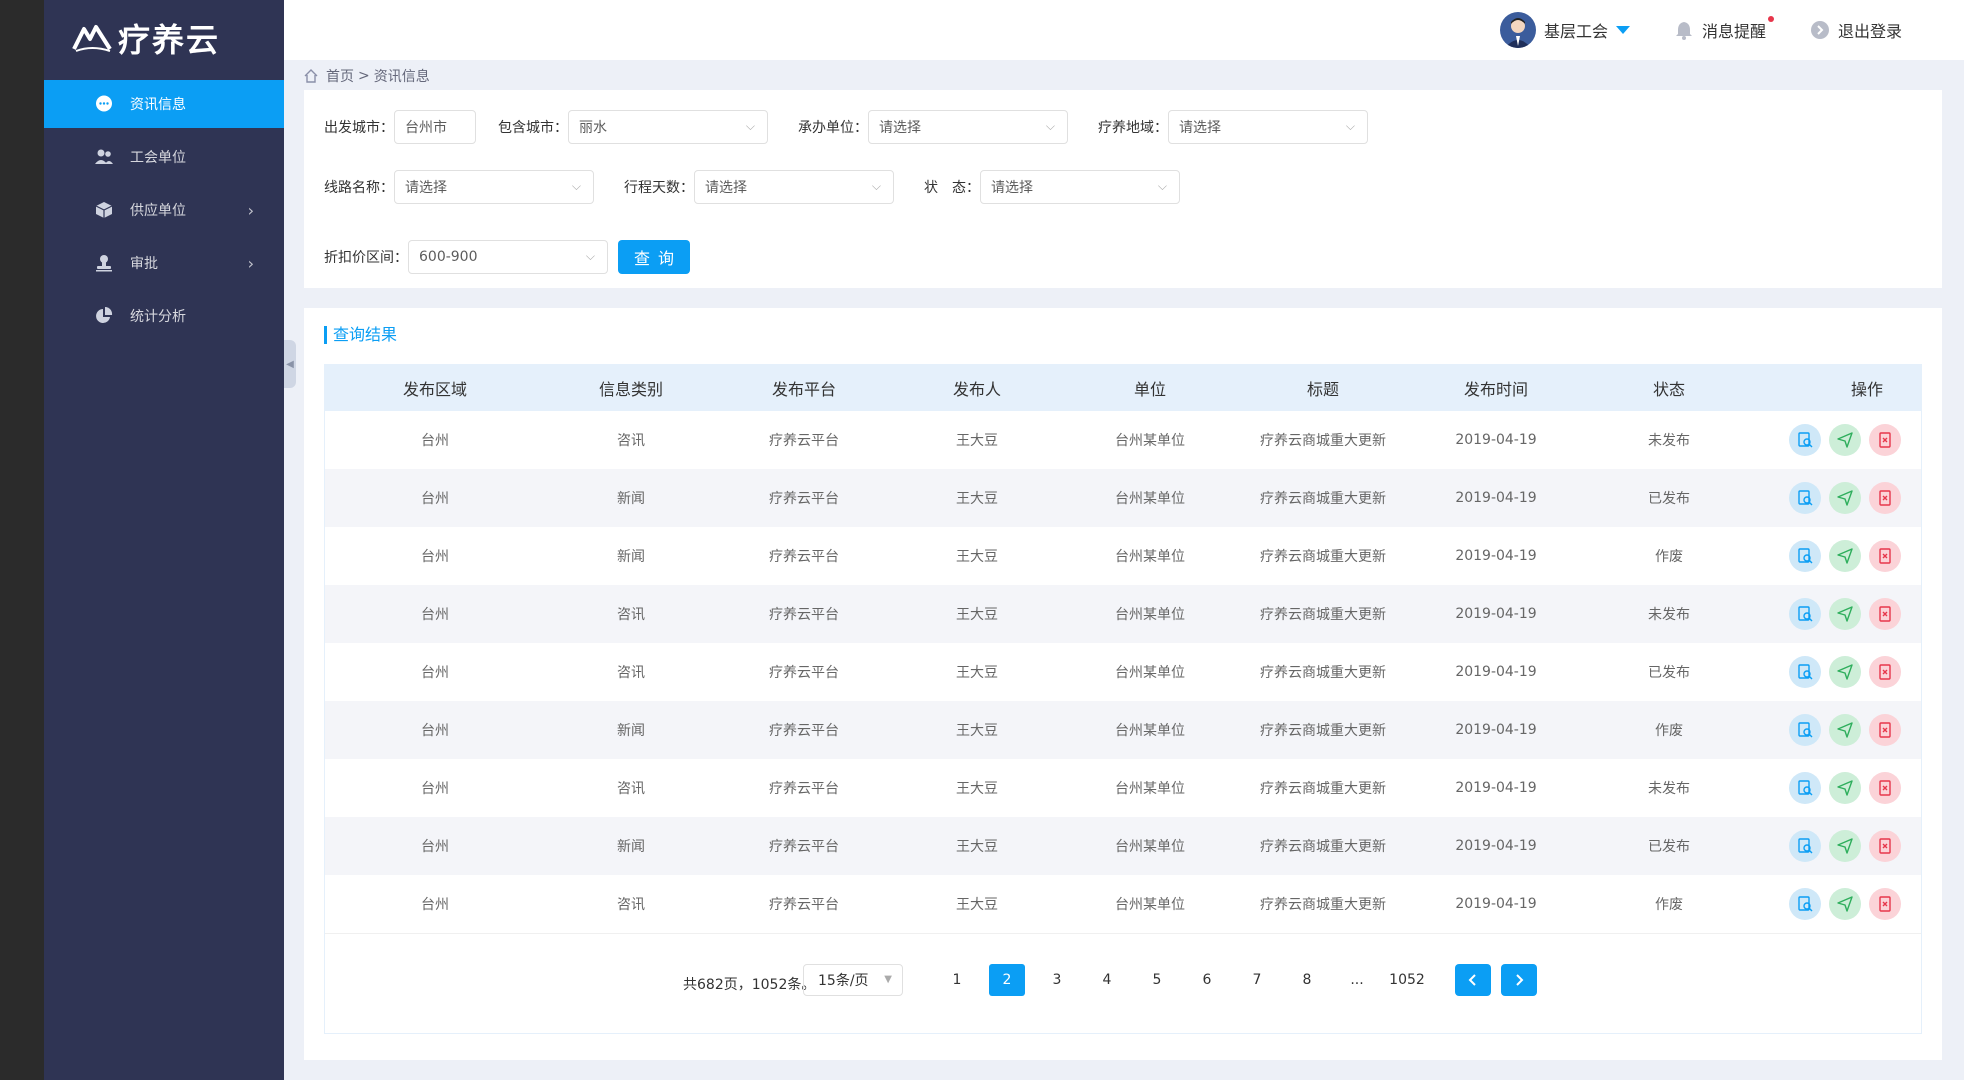 Image resolution: width=1964 pixels, height=1080 pixels. Describe the element at coordinates (631, 731) in the screenshot. I see `table-cell: 新闻` at that location.